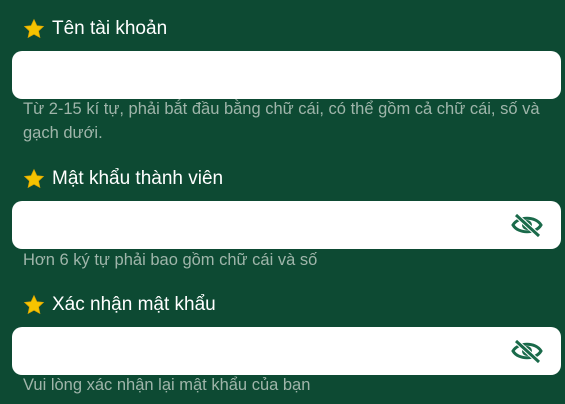  What do you see at coordinates (138, 178) in the screenshot?
I see `password-label-text: Mật khẩu thành viên` at bounding box center [138, 178].